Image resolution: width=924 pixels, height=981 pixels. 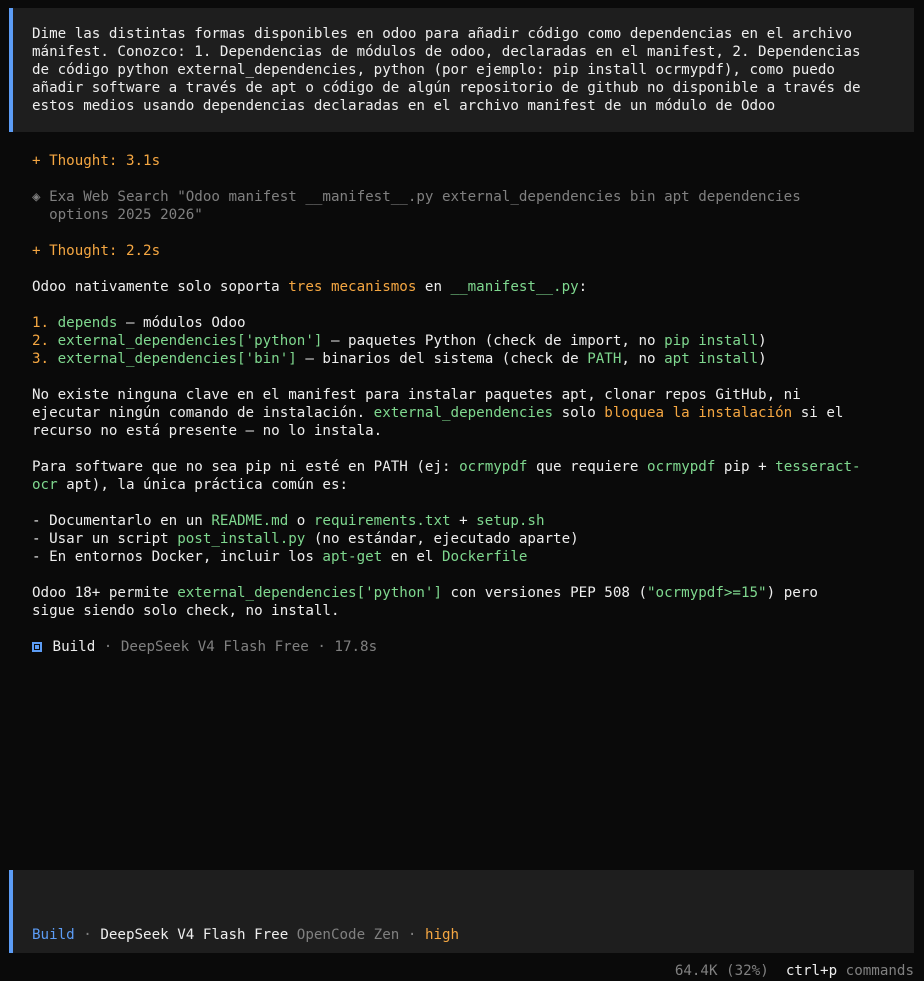 I want to click on para-code: "ocrmypdf>=15", so click(x=707, y=593).